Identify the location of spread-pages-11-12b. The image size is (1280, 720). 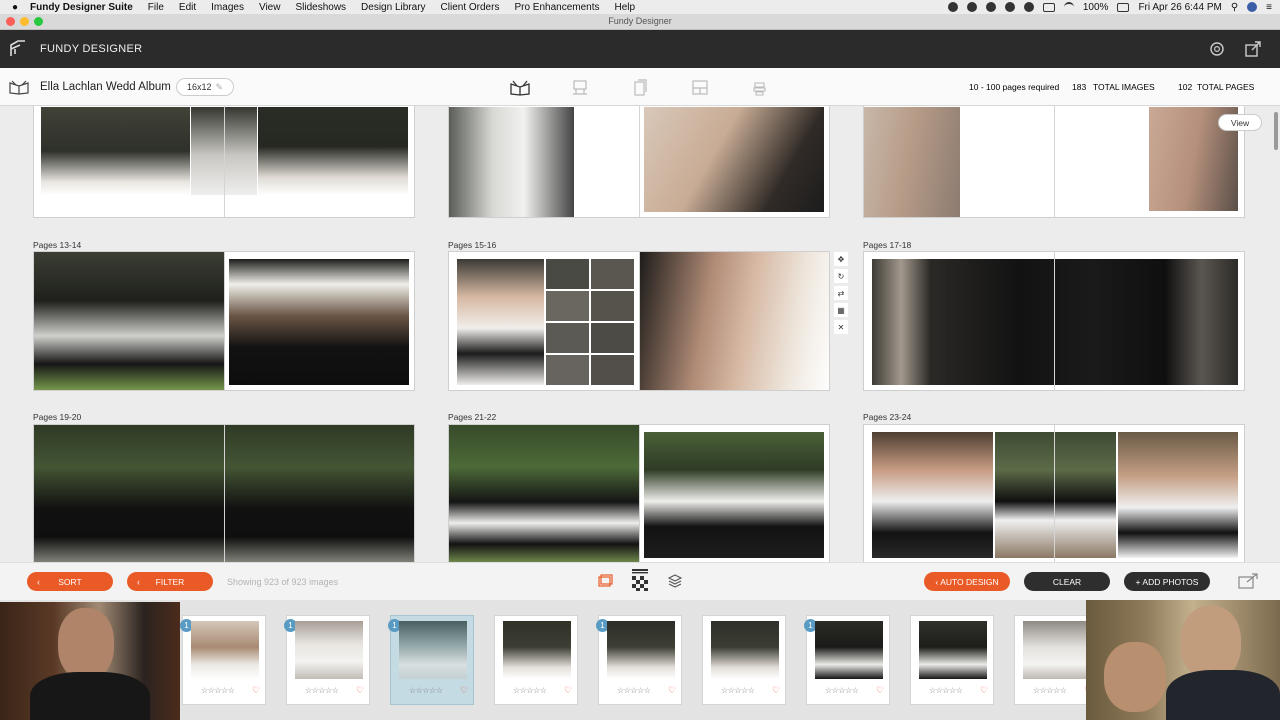
(639, 162).